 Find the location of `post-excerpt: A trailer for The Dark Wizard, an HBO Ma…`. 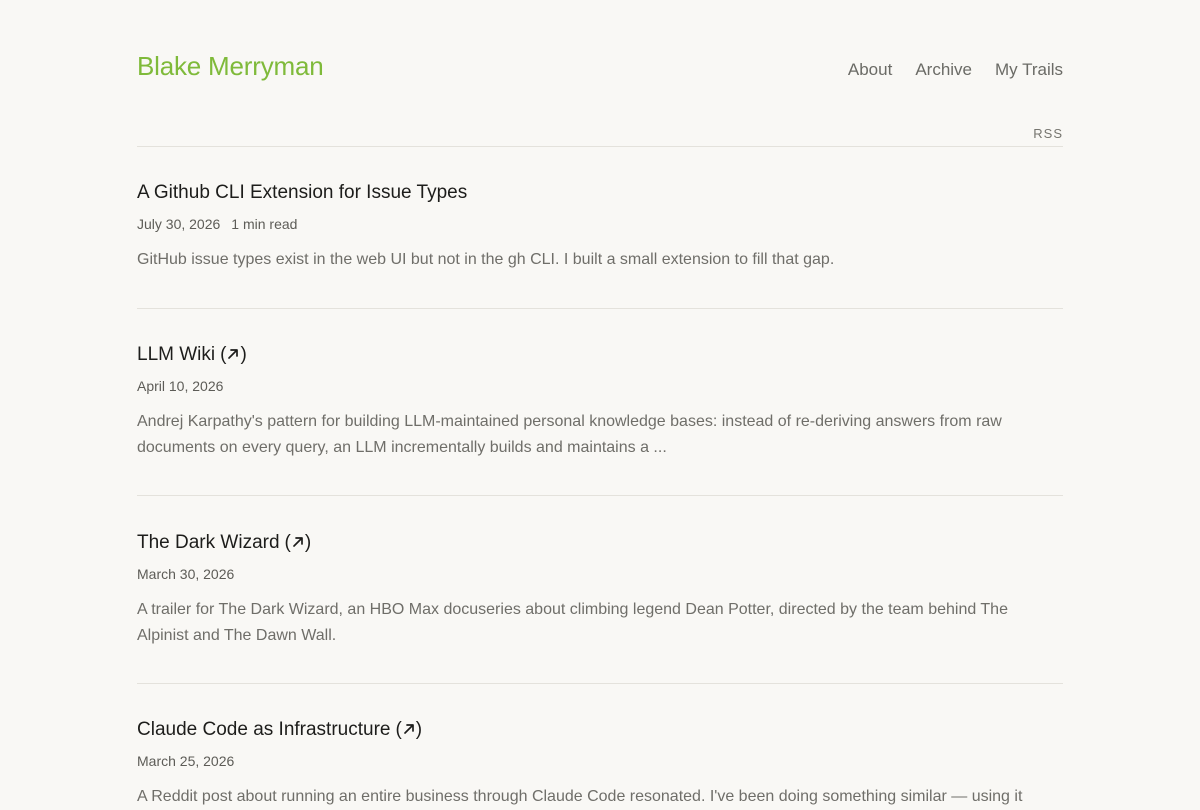

post-excerpt: A trailer for The Dark Wizard, an HBO Ma… is located at coordinates (572, 622).